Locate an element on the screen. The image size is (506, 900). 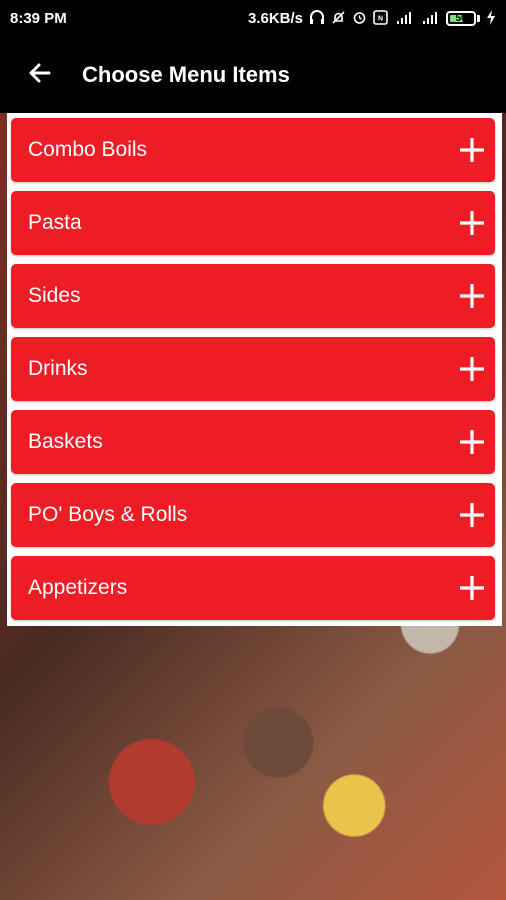
menu-item-drinks: Drinks is located at coordinates (253, 369).